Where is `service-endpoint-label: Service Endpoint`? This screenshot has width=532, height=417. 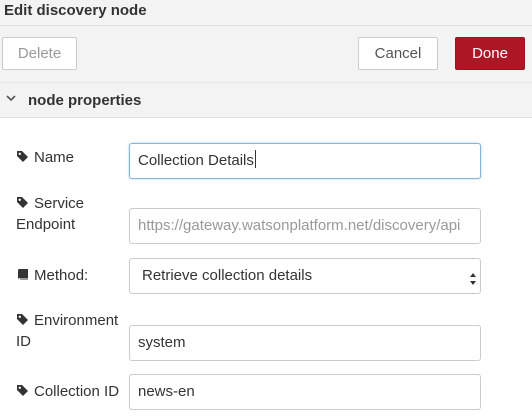 service-endpoint-label: Service Endpoint is located at coordinates (50, 214).